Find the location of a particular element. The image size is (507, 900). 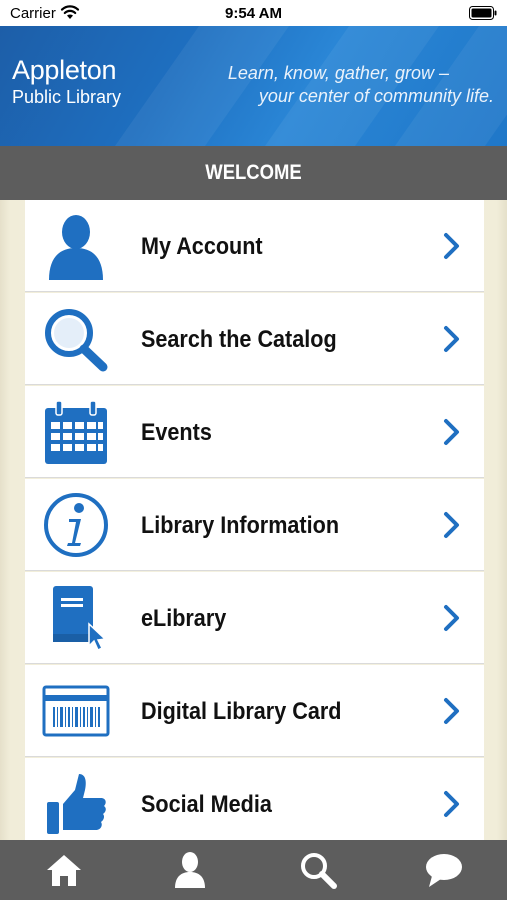

menu-item-events: Events is located at coordinates (254, 432).